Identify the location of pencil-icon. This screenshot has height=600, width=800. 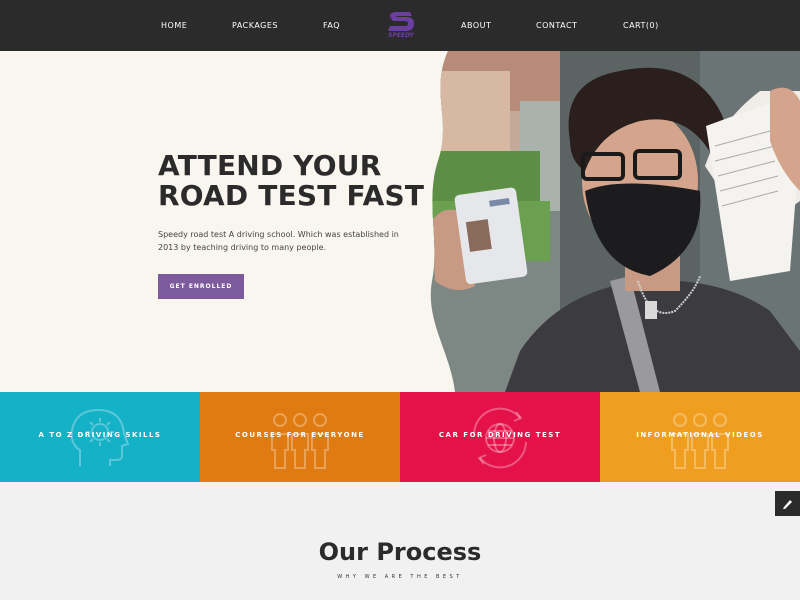
(787, 504).